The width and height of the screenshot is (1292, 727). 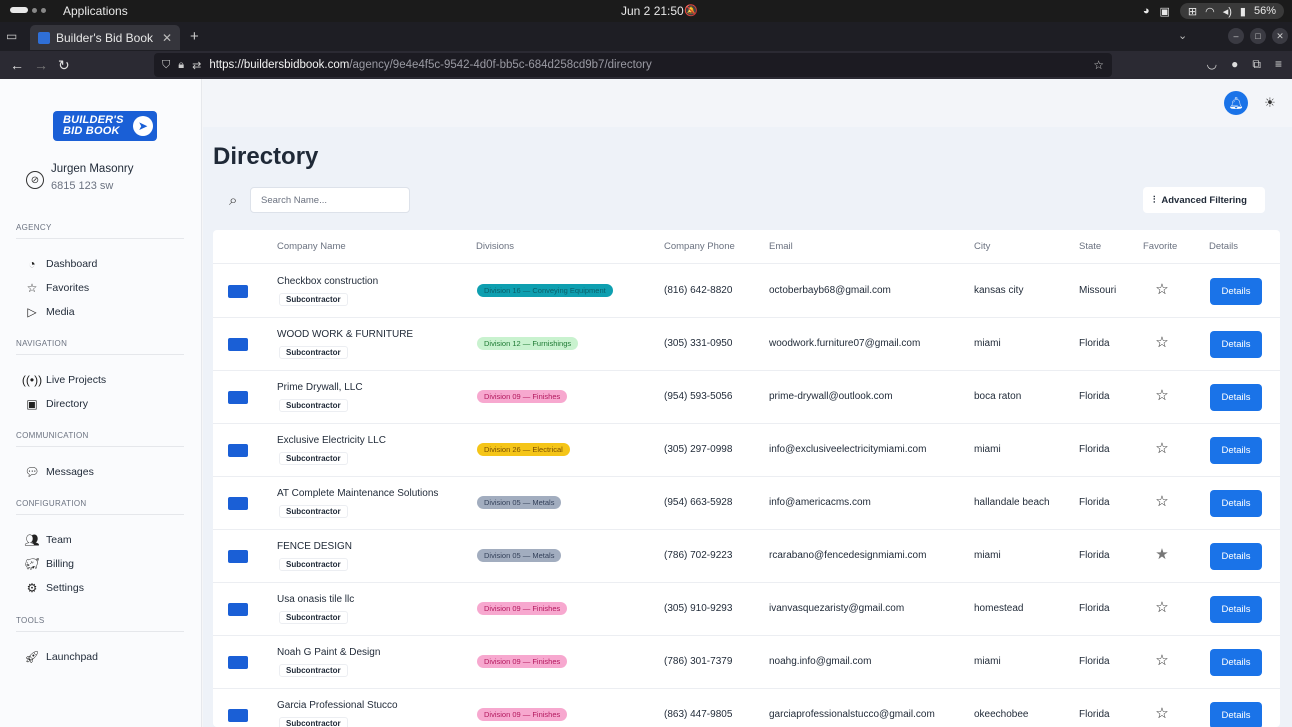 I want to click on company-city: okeechobee, so click(x=1001, y=714).